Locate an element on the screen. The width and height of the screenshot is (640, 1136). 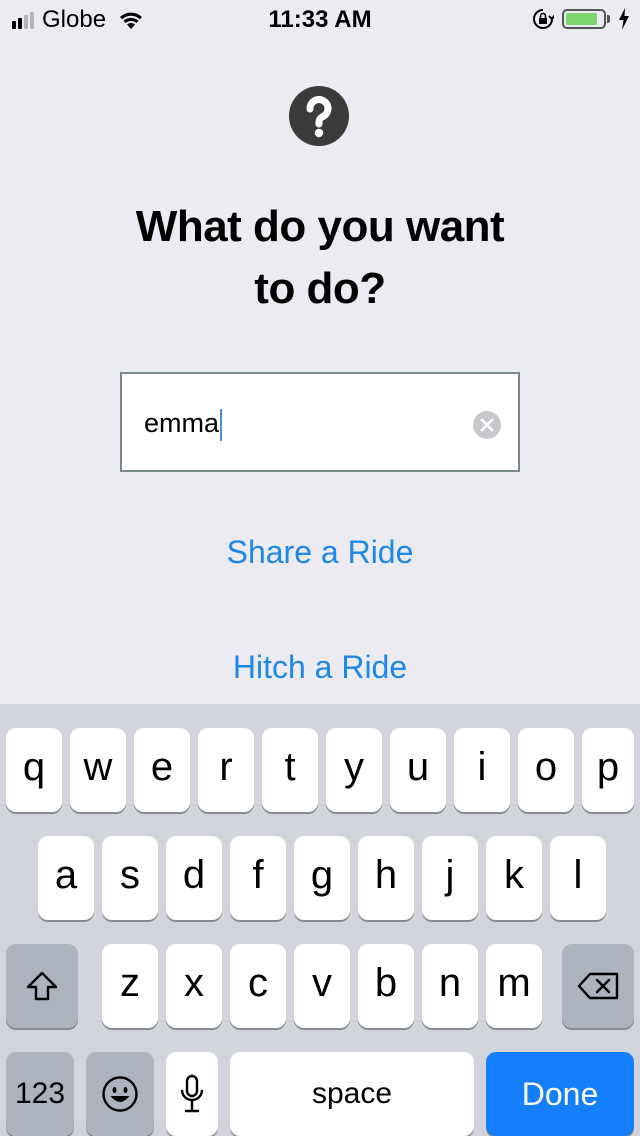
key-s: s is located at coordinates (130, 878).